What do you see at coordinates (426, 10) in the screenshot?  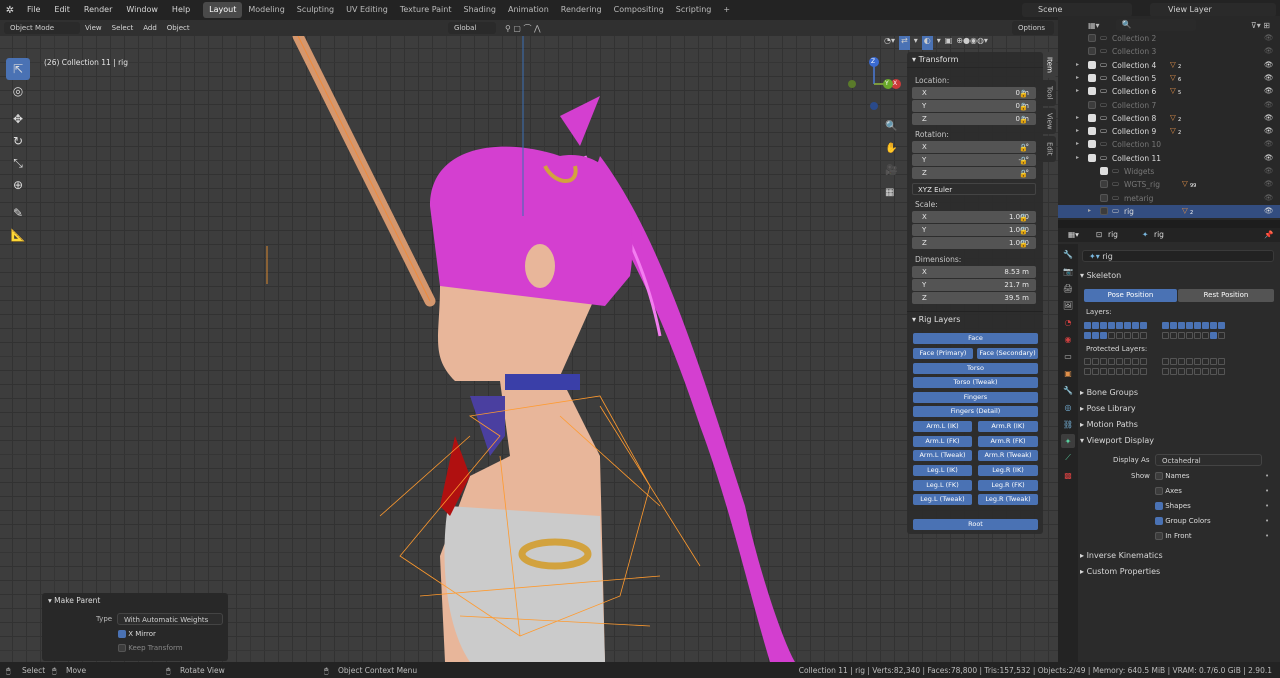 I see `tab-texture-paint: Texture Paint` at bounding box center [426, 10].